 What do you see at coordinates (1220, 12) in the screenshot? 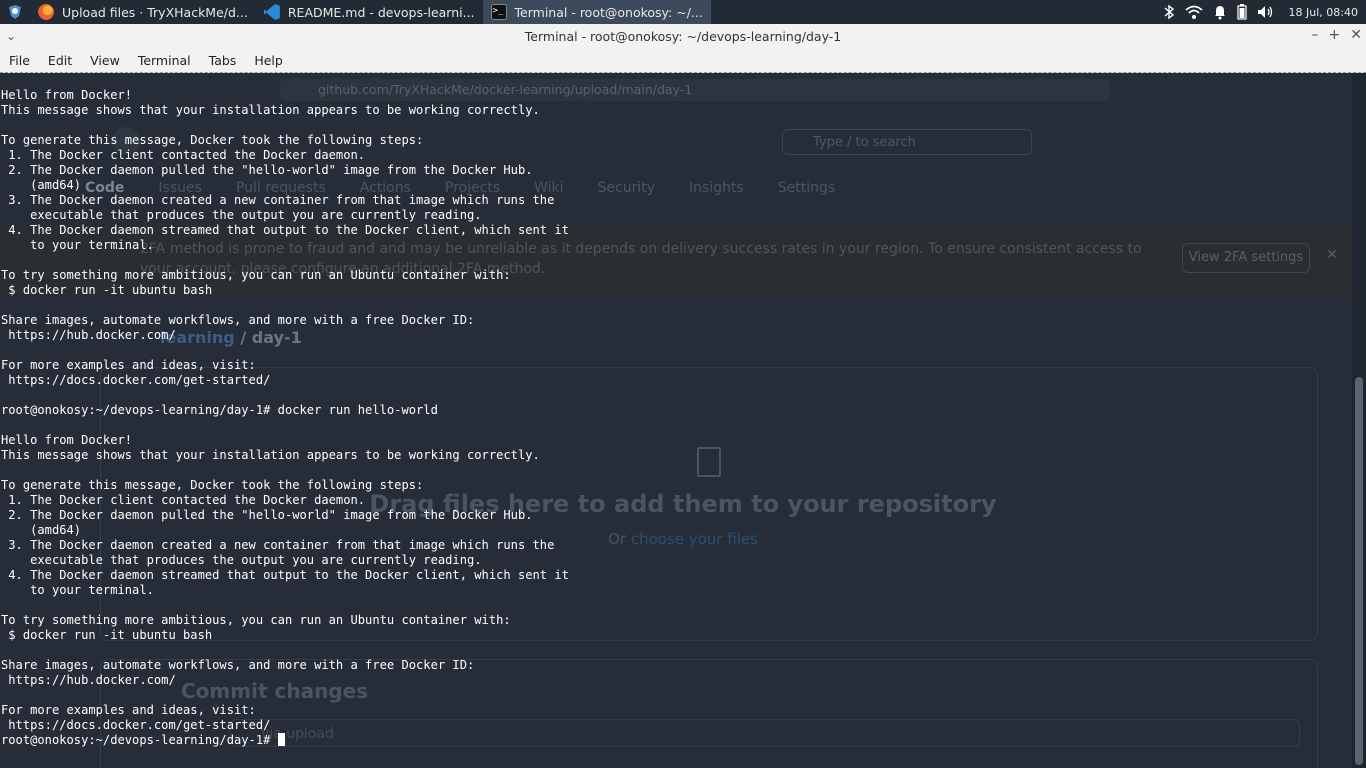
I see `notifications-bell-icon` at bounding box center [1220, 12].